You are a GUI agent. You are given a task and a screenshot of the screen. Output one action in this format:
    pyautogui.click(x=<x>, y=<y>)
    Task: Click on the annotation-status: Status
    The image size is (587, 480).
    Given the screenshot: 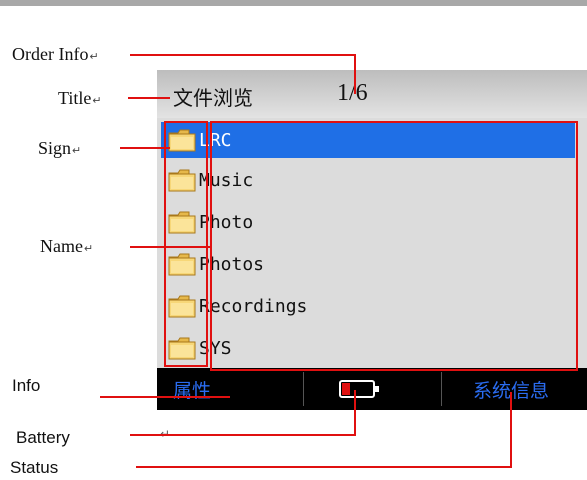 What is the action you would take?
    pyautogui.click(x=34, y=467)
    